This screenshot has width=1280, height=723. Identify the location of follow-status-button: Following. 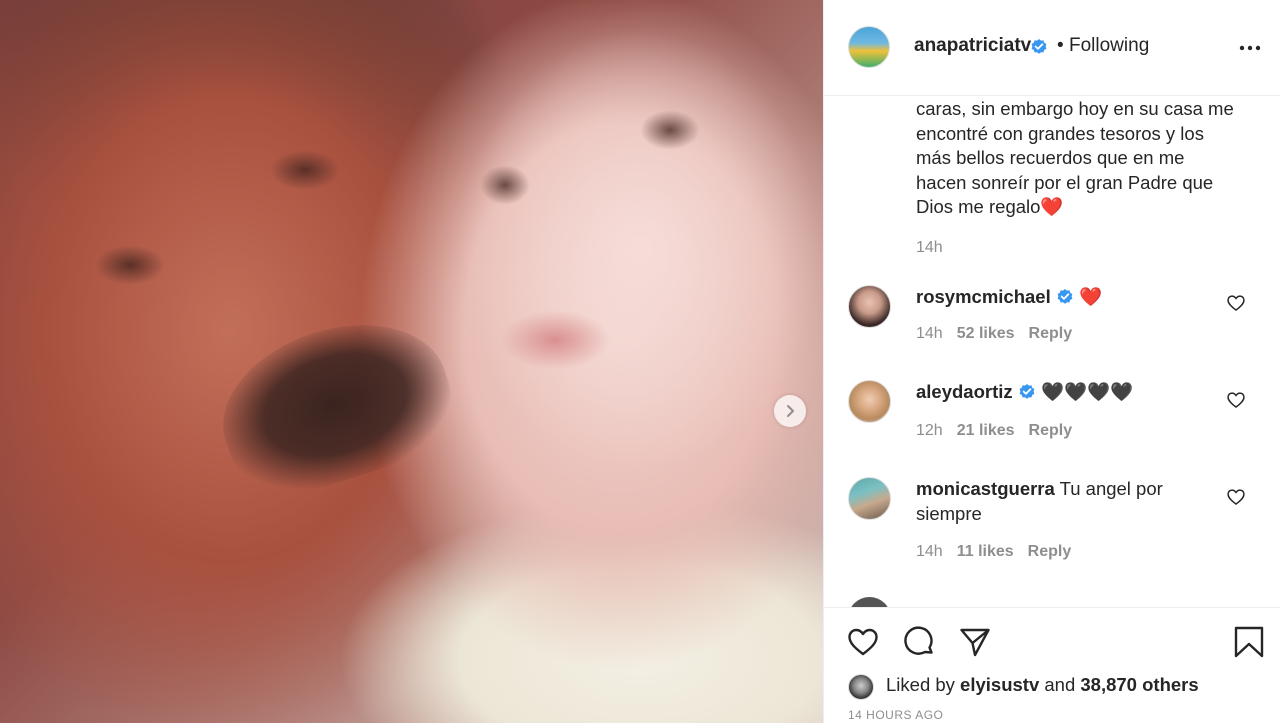
(1109, 46).